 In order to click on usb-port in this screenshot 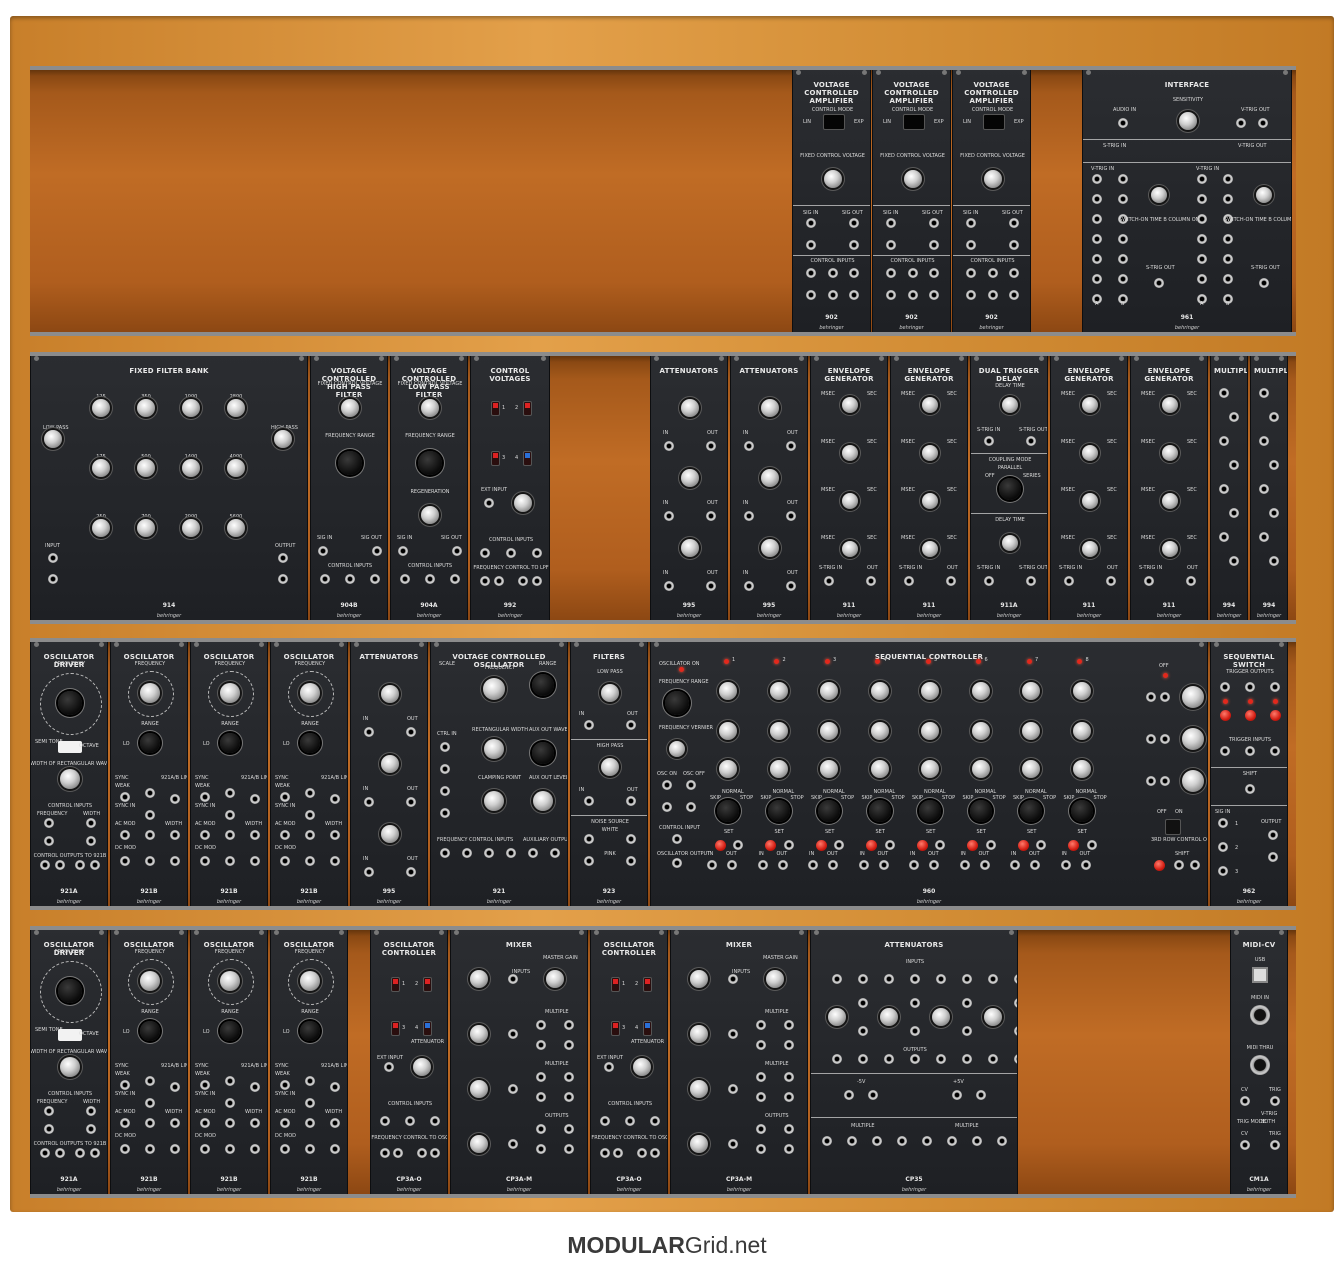, I will do `click(1260, 975)`.